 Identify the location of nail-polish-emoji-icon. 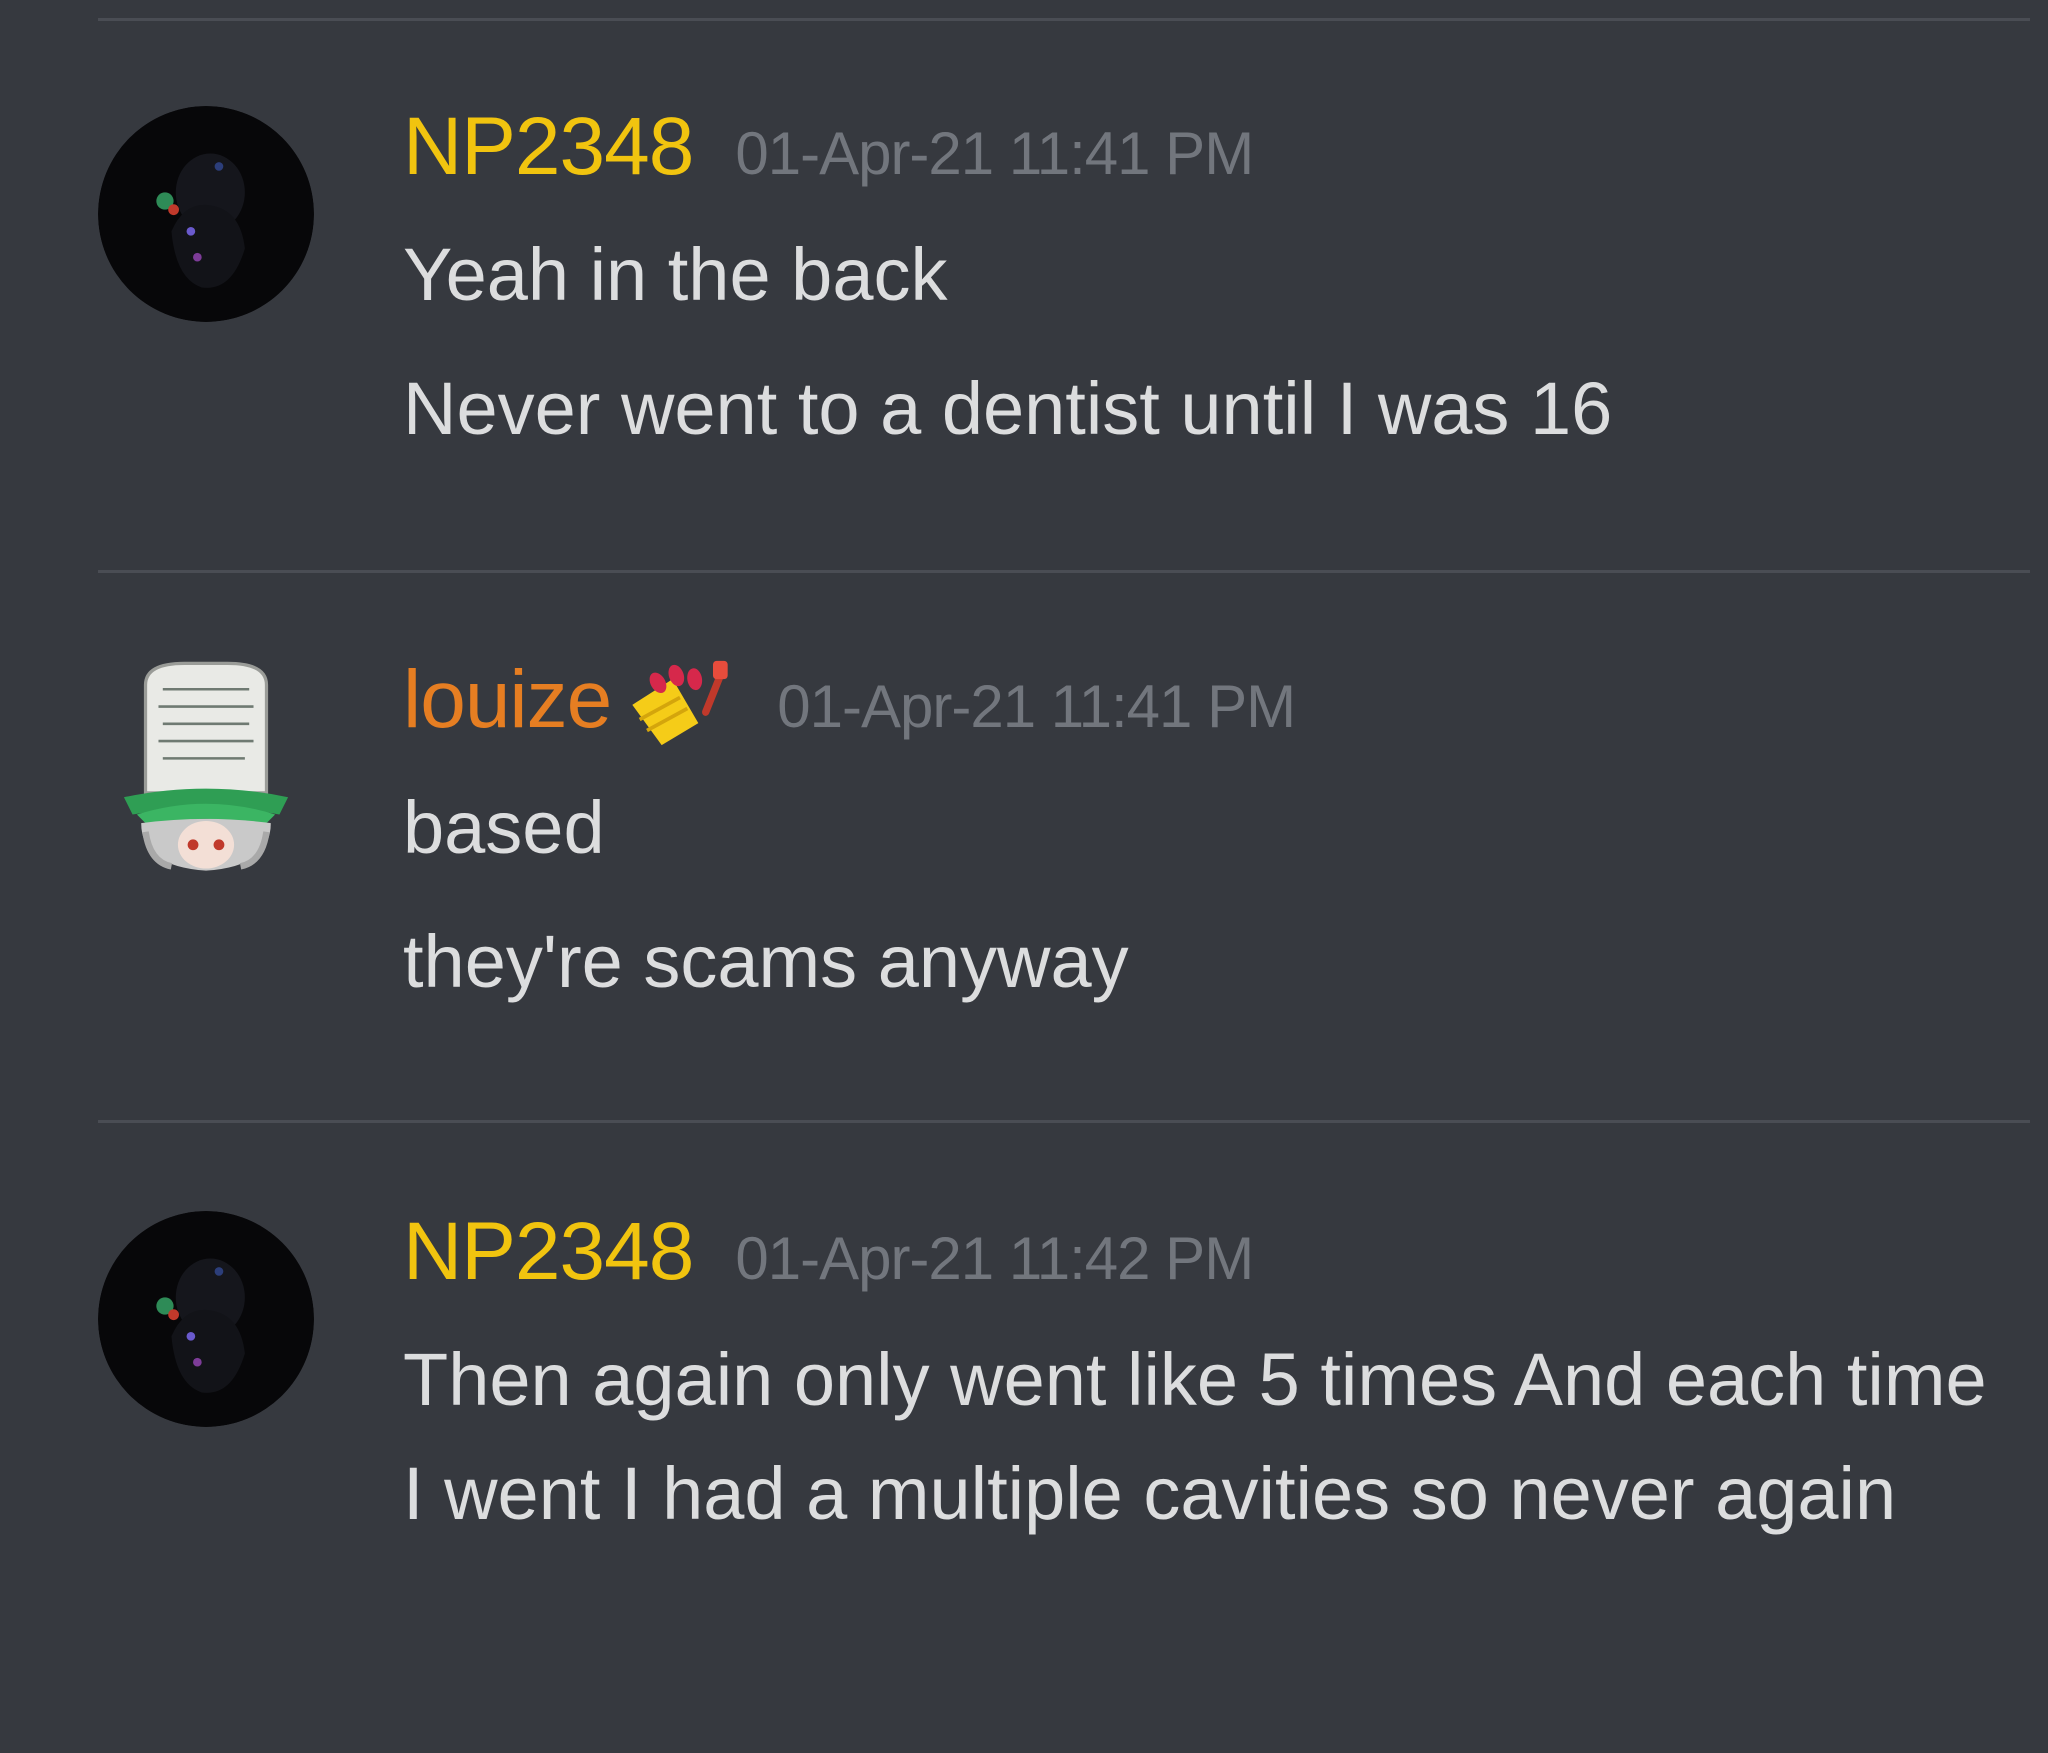
(680, 703).